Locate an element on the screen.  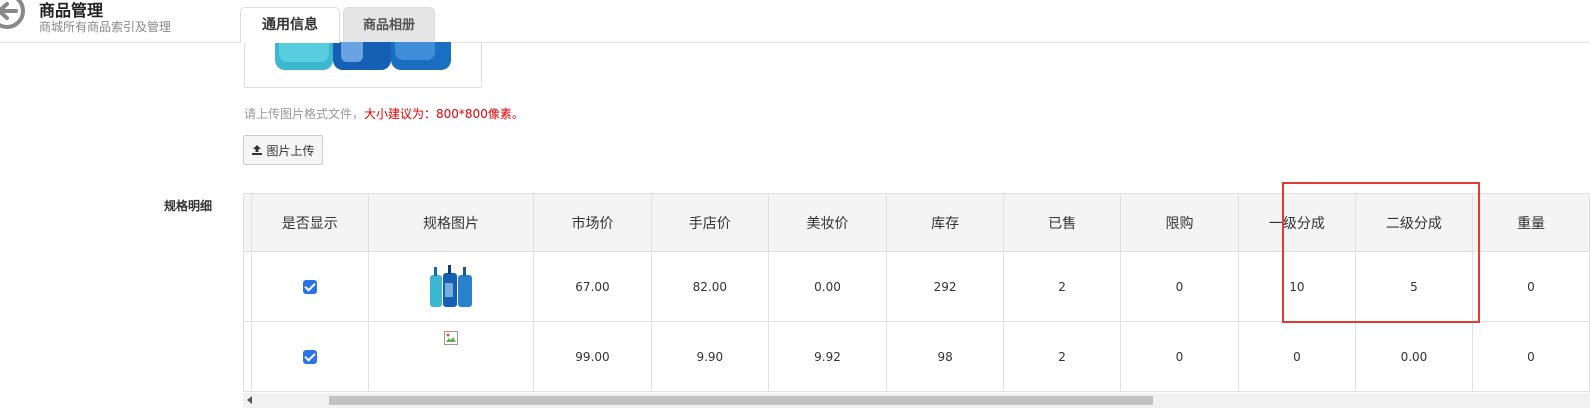
stock-cell: 98 is located at coordinates (945, 356).